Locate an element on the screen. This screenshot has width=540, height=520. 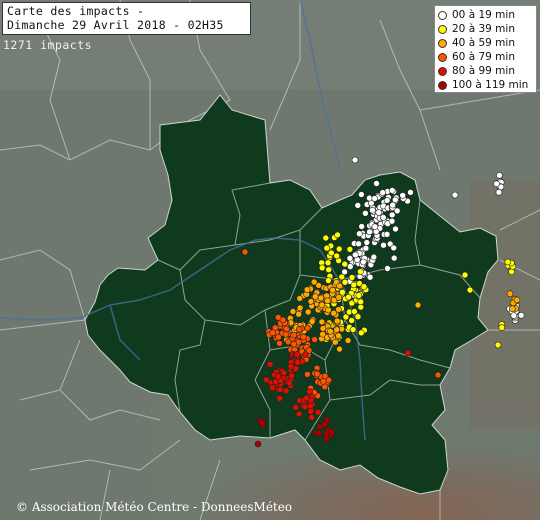
legend-label: 40 à 59 min is located at coordinates (483, 43).